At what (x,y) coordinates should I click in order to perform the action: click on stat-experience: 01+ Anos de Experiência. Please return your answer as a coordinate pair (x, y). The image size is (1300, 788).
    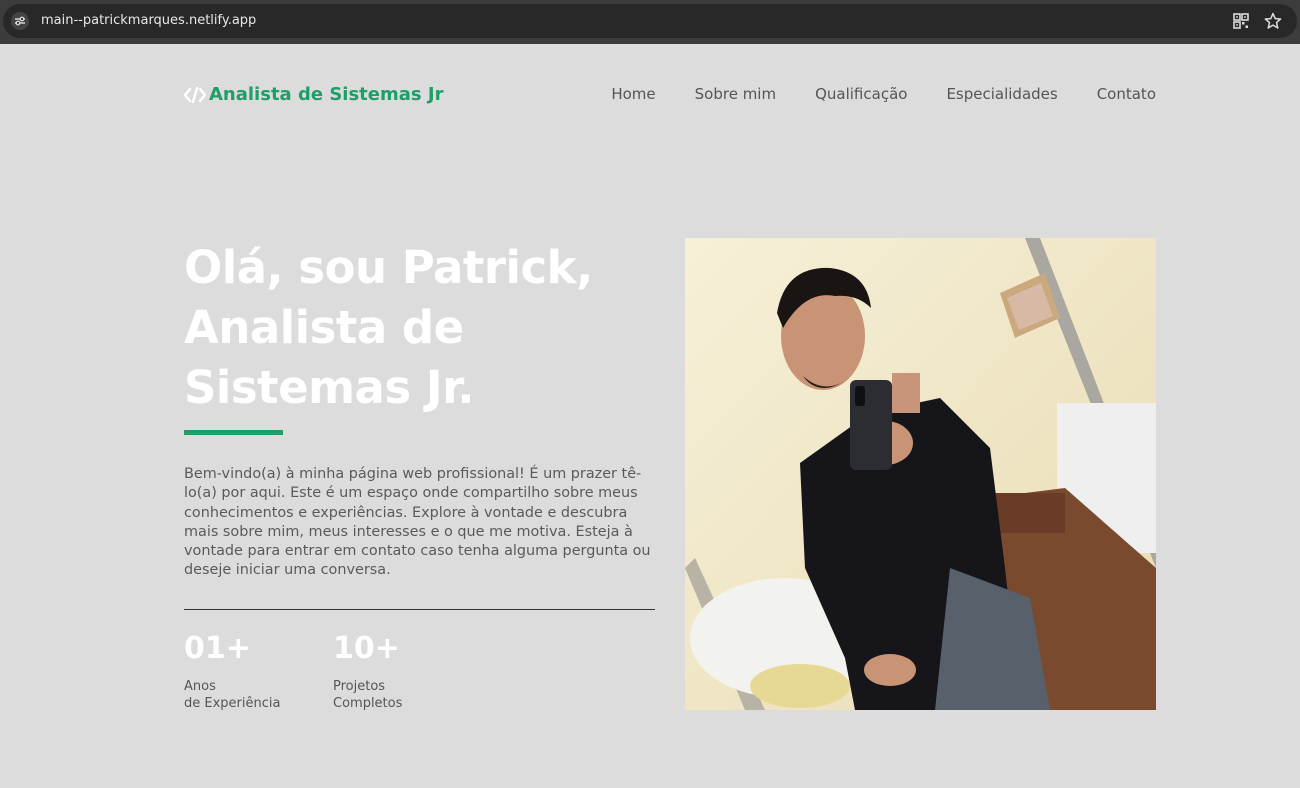
    Looking at the image, I should click on (232, 671).